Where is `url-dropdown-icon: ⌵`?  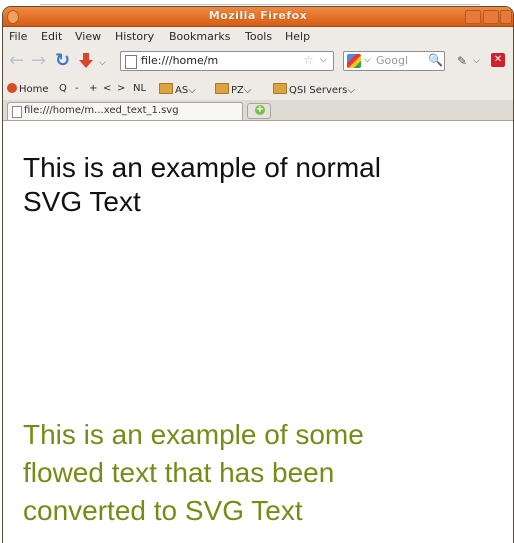
url-dropdown-icon: ⌵ is located at coordinates (323, 60).